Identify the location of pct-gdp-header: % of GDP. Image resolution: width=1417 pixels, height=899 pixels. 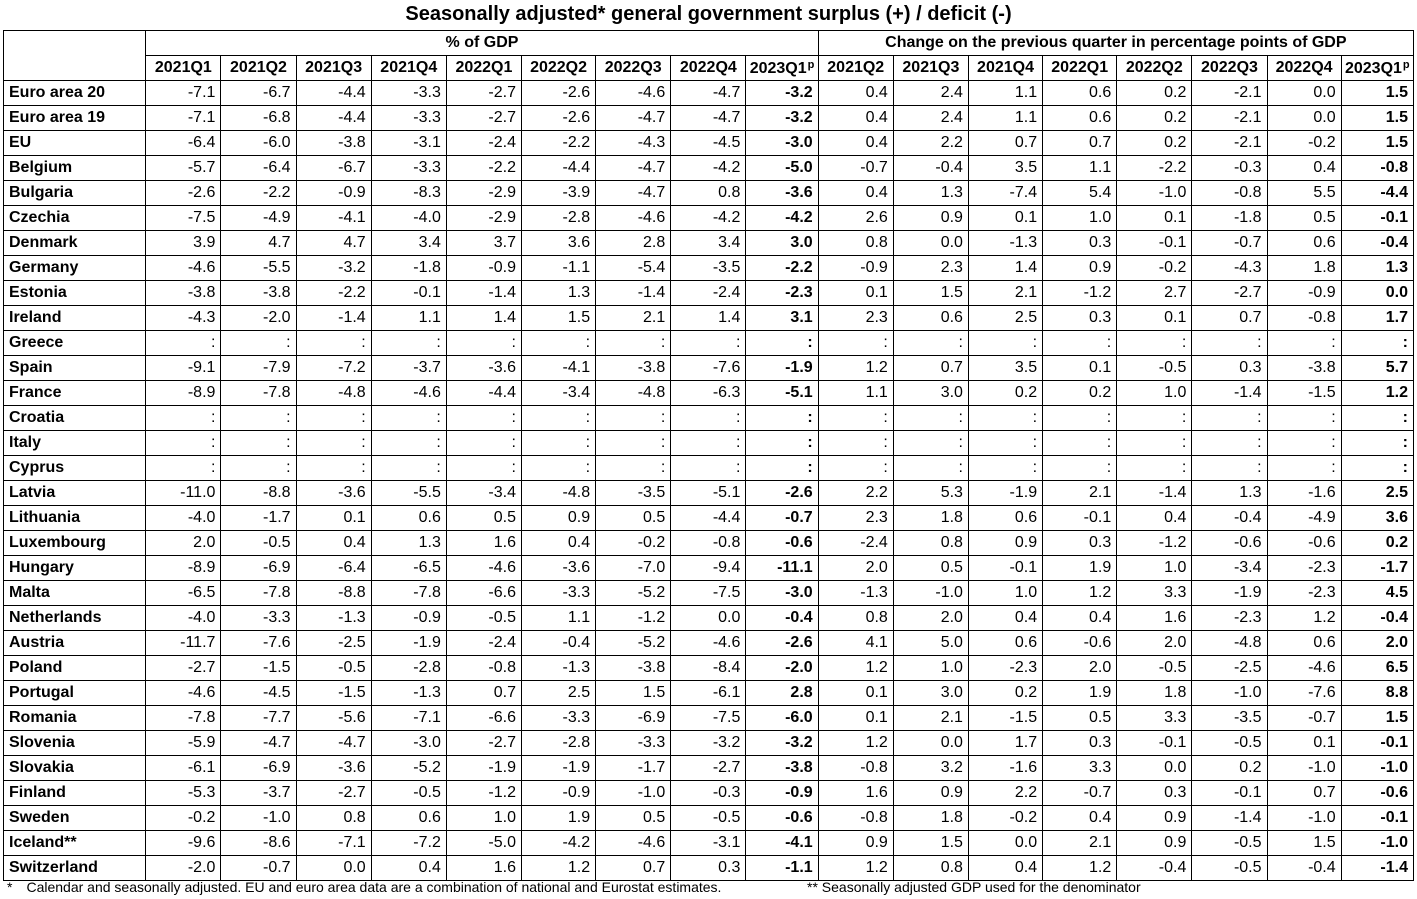
(482, 43).